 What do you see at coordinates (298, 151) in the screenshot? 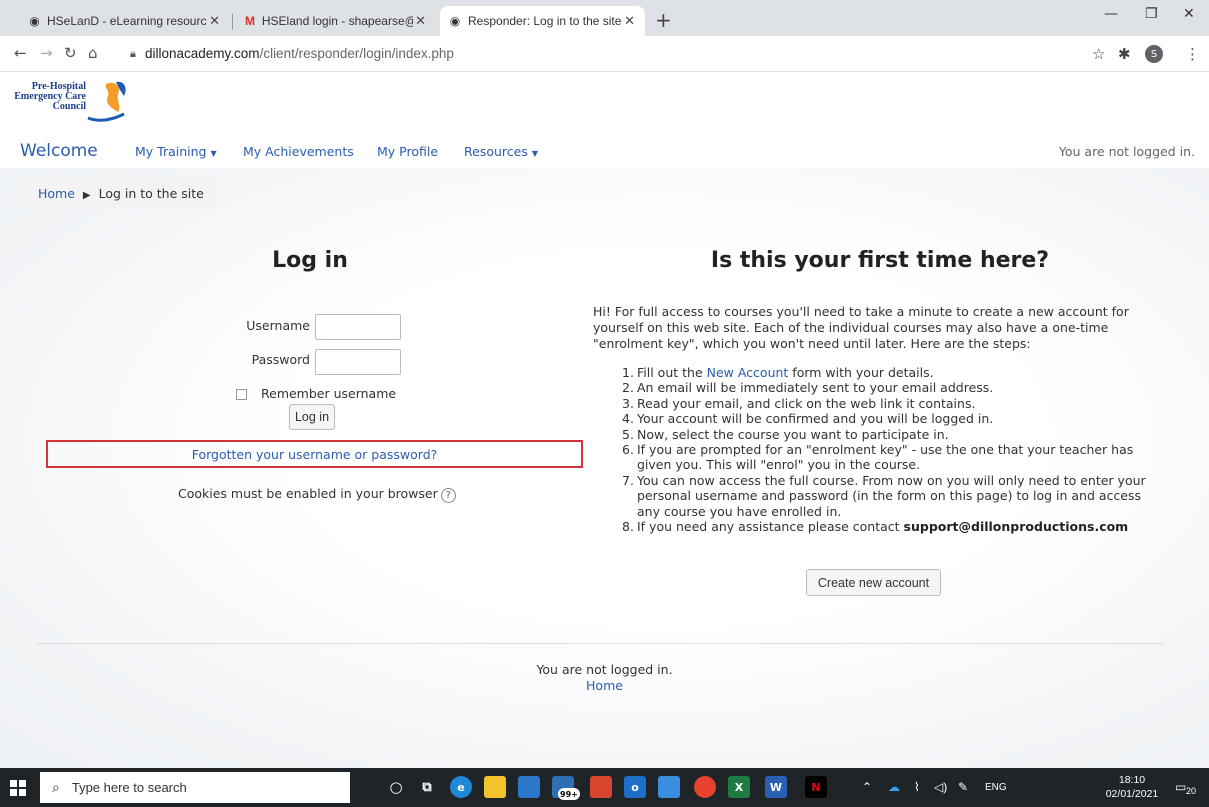
I see `nav-my-achievements: My Achievements` at bounding box center [298, 151].